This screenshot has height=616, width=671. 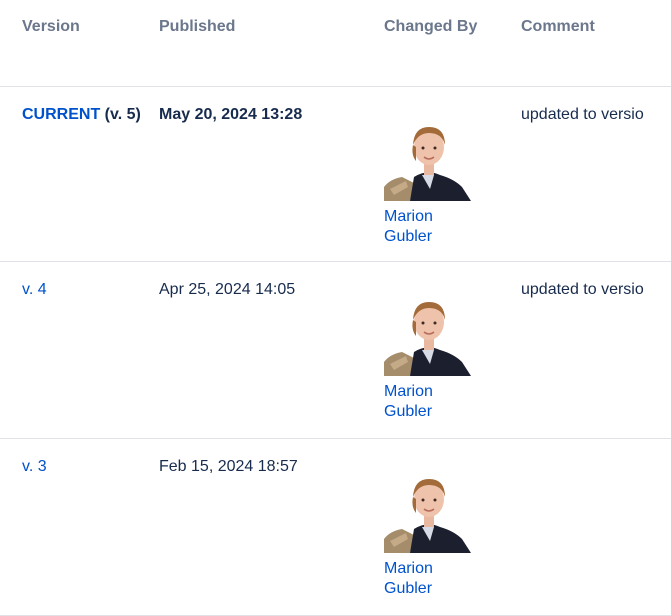 I want to click on published-date: Feb 15, 2024 18:57, so click(x=228, y=466).